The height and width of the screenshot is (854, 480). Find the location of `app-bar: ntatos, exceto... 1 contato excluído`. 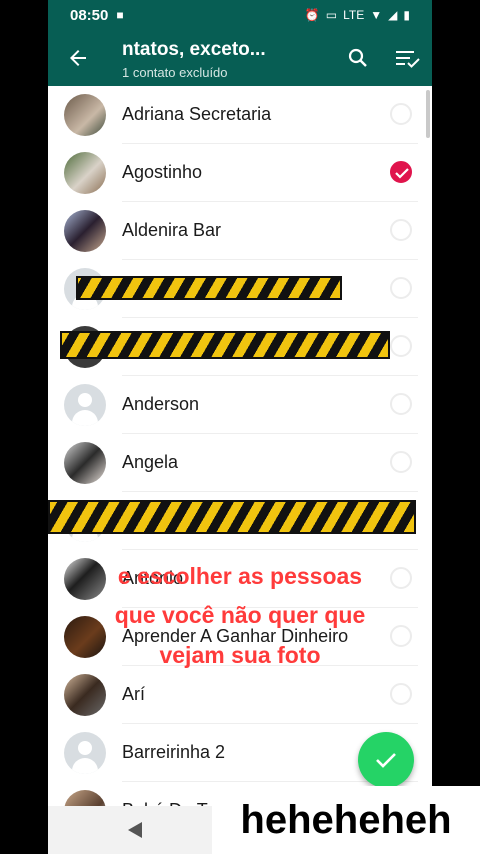

app-bar: ntatos, exceto... 1 contato excluído is located at coordinates (240, 58).